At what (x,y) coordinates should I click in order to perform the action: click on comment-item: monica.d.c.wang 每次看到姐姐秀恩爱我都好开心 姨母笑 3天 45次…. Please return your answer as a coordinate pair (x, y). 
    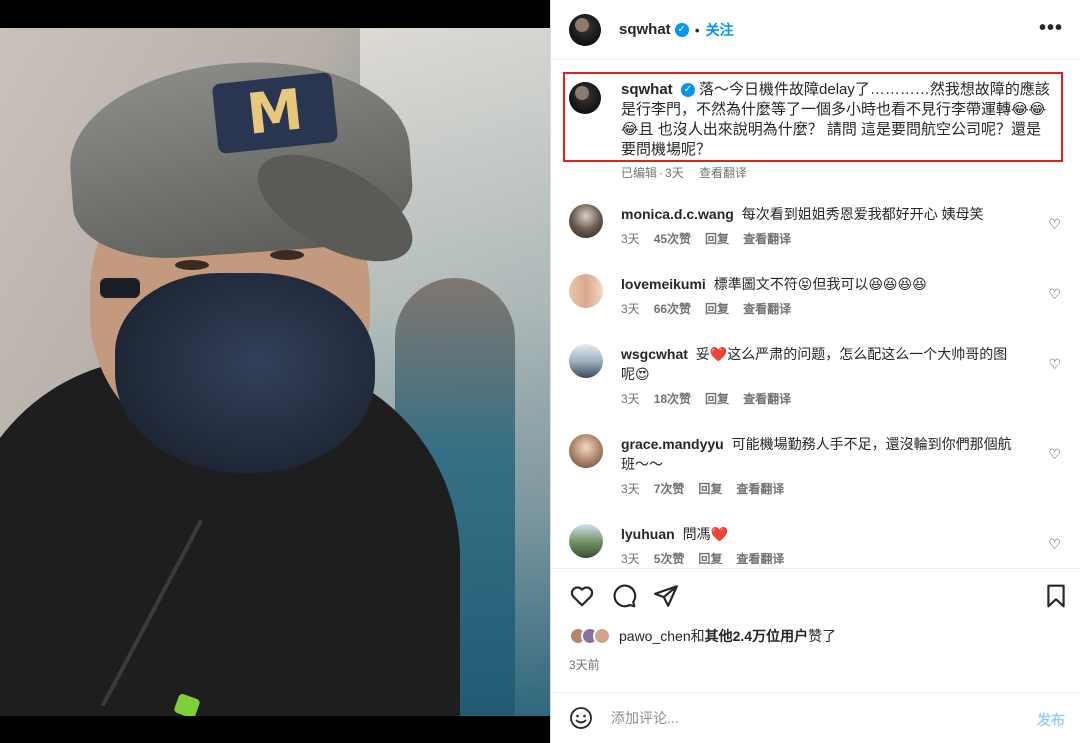
    Looking at the image, I should click on (819, 225).